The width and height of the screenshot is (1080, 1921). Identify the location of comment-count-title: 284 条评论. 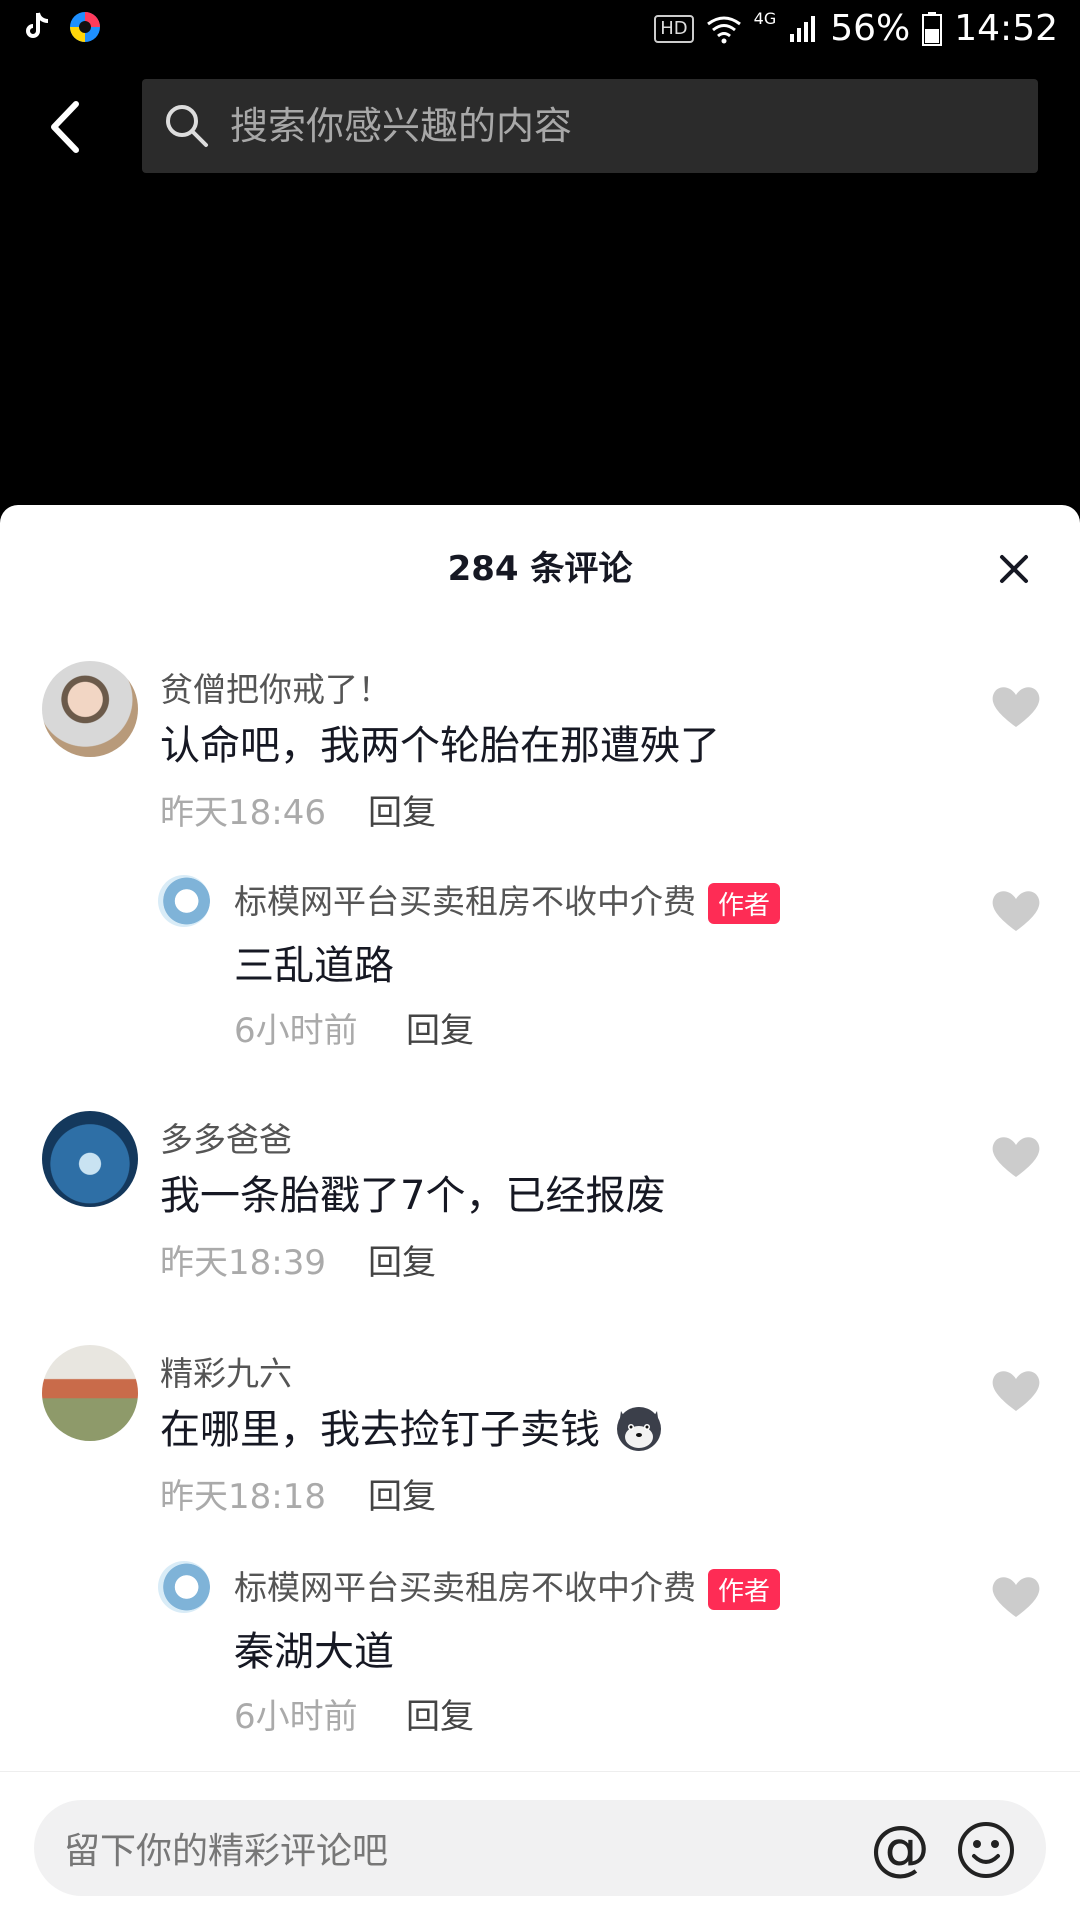
(540, 569).